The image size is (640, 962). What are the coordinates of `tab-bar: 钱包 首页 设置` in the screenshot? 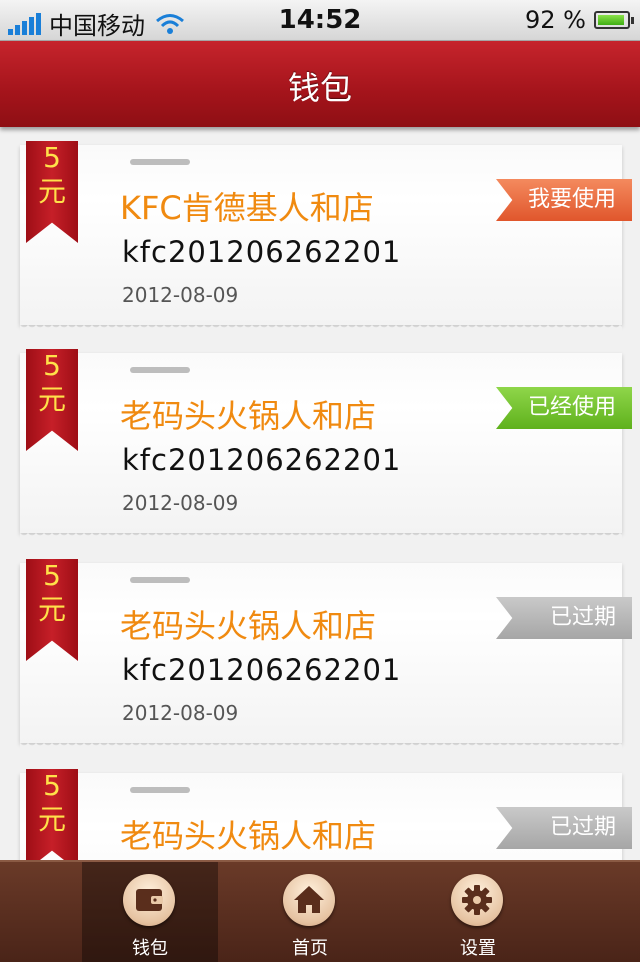 It's located at (320, 911).